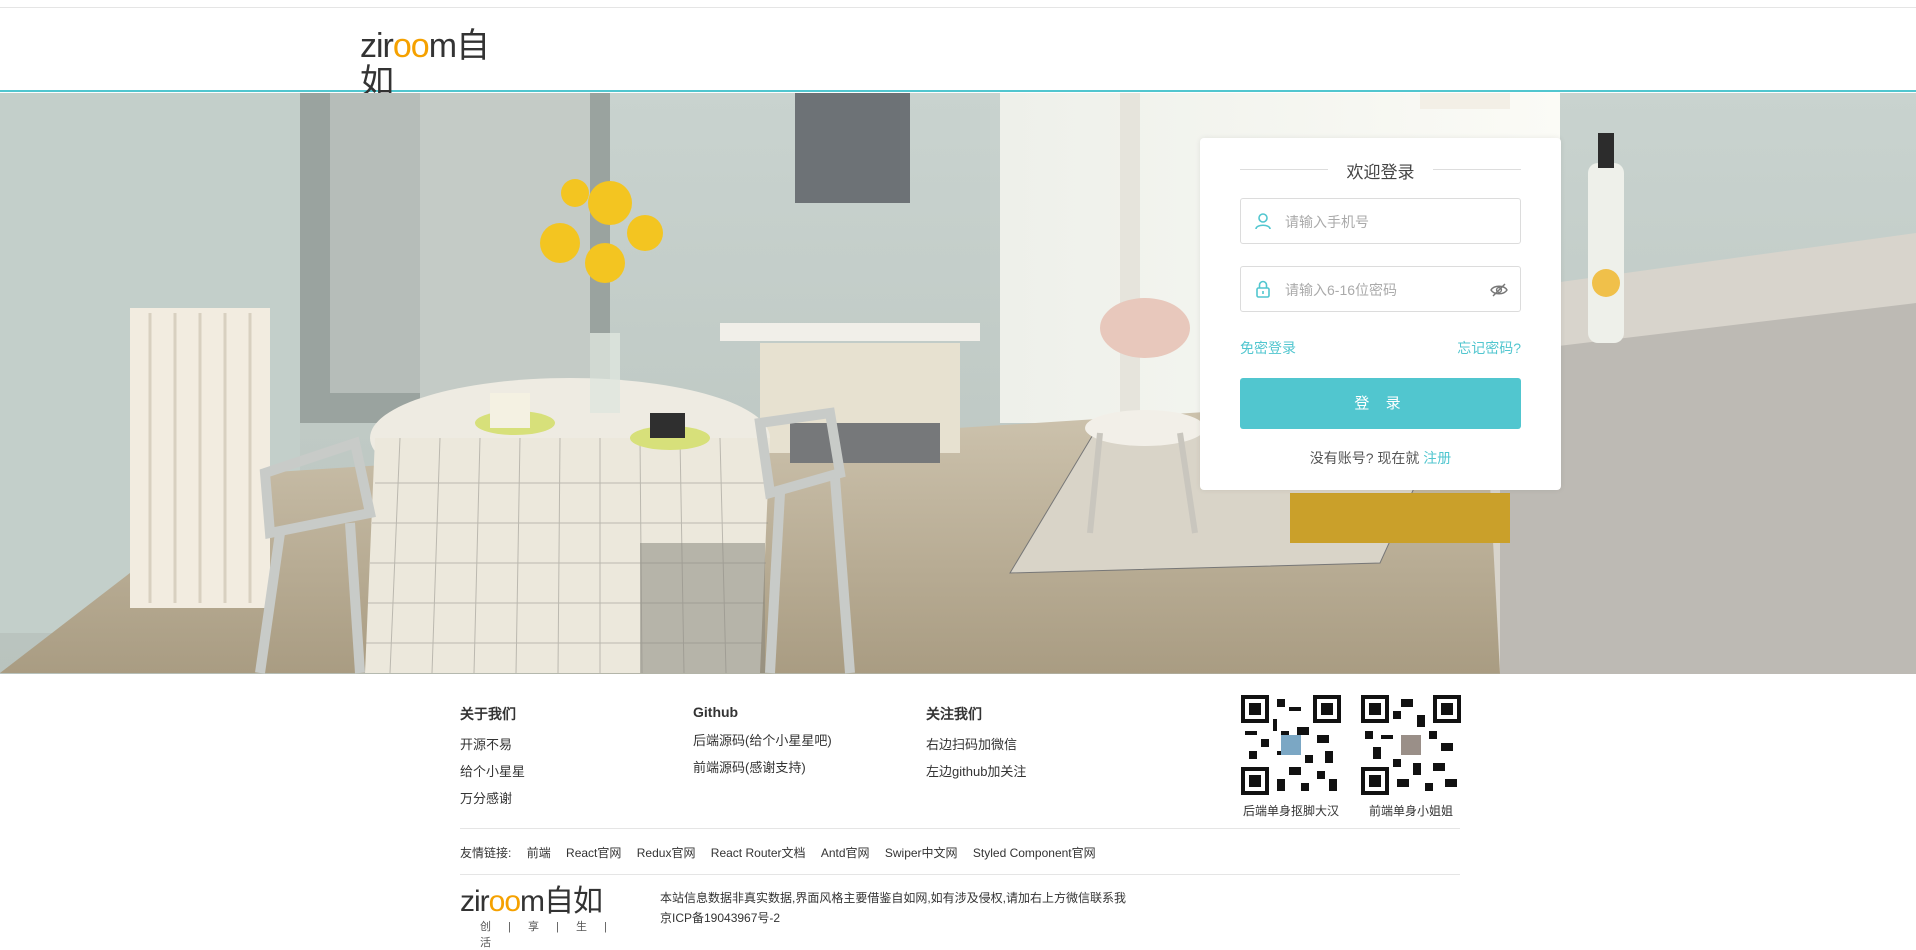 Image resolution: width=1916 pixels, height=950 pixels. What do you see at coordinates (1385, 290) in the screenshot?
I see `password-input` at bounding box center [1385, 290].